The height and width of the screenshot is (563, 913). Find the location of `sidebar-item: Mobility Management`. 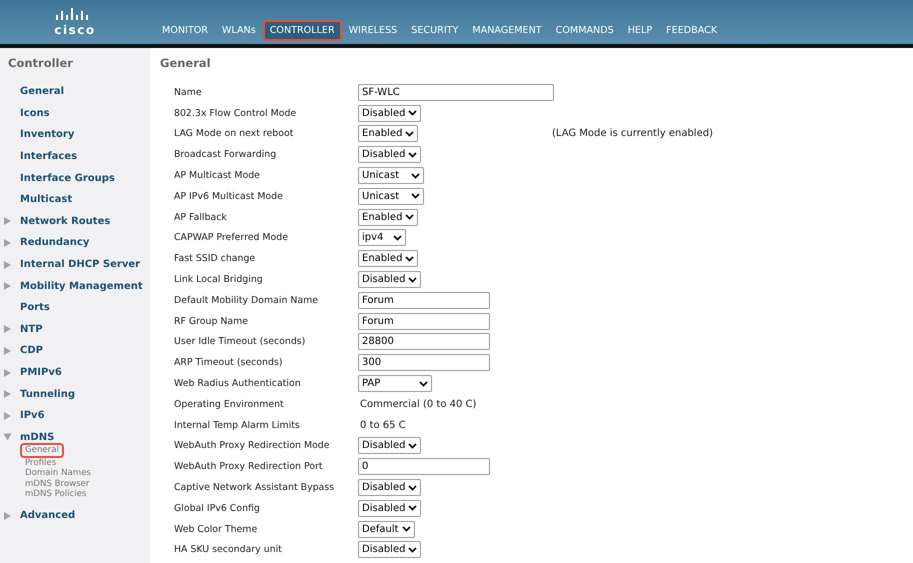

sidebar-item: Mobility Management is located at coordinates (81, 286).